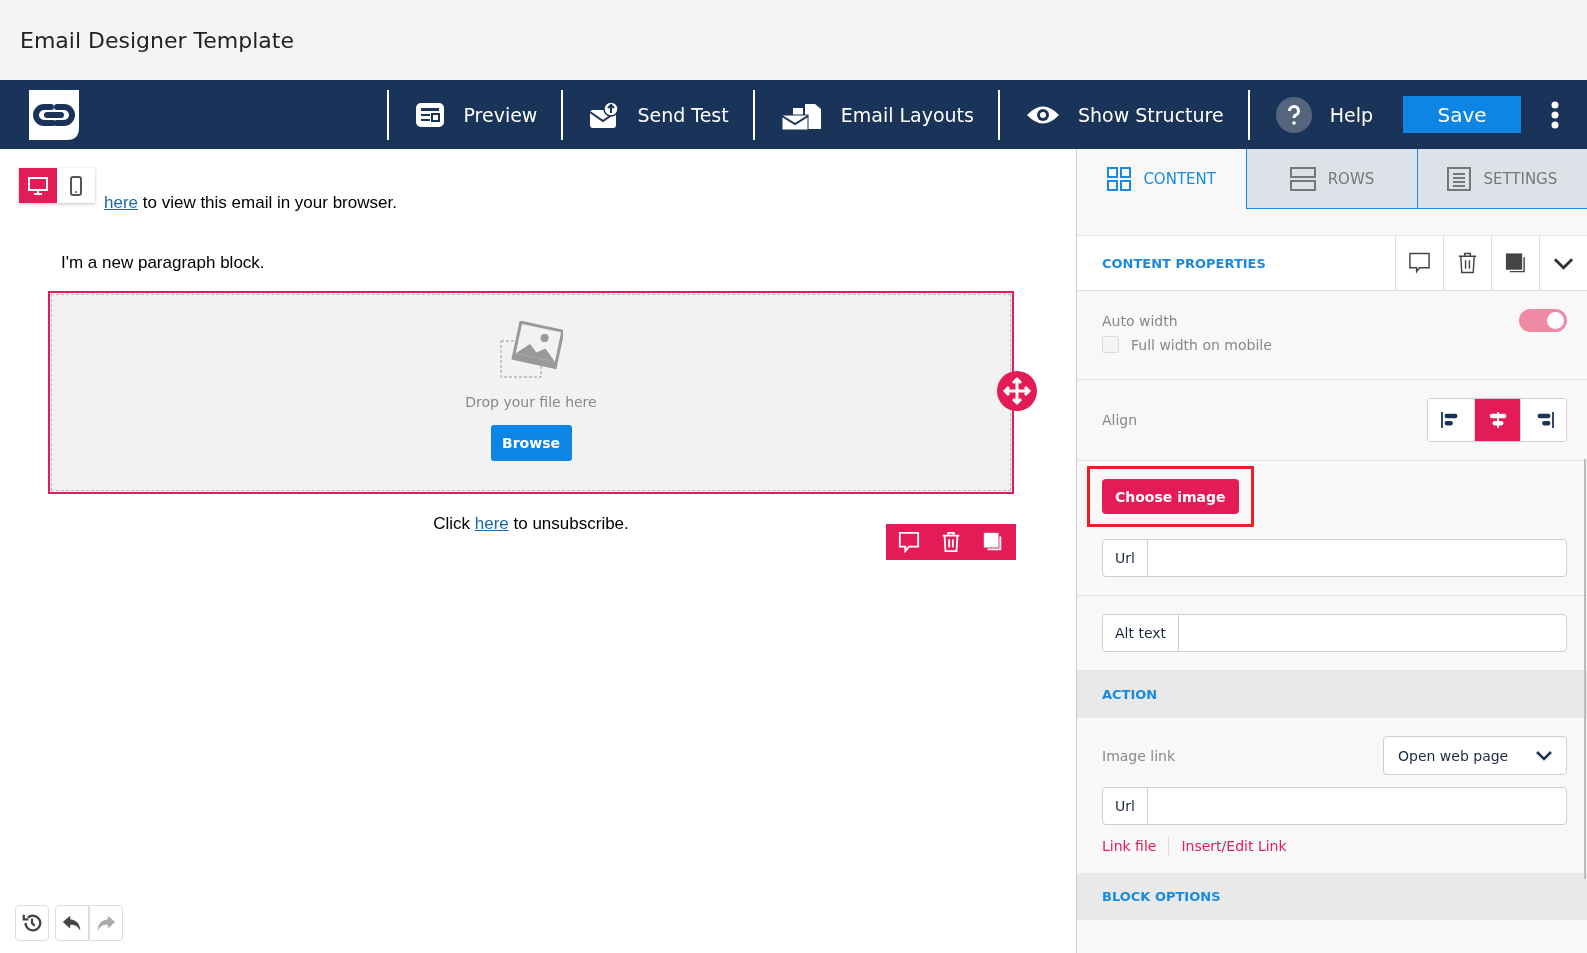 Image resolution: width=1587 pixels, height=953 pixels. I want to click on image-link-label: Image link, so click(1139, 755).